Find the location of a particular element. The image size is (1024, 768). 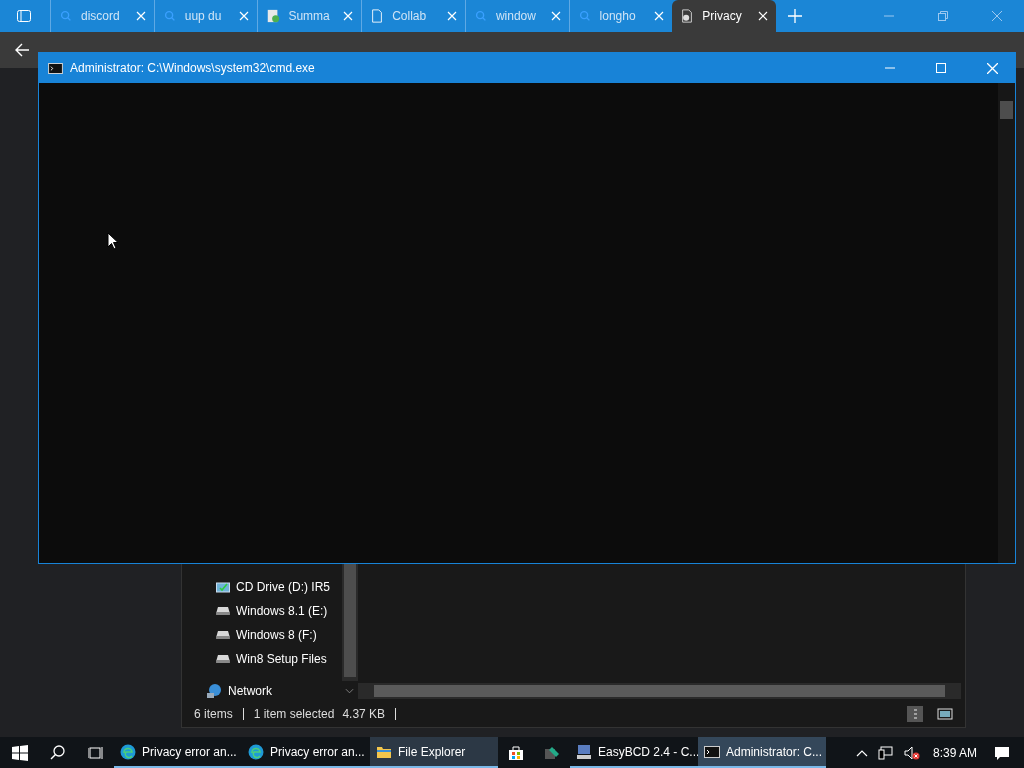

drive-item: CD Drive (D:) IR5 is located at coordinates (278, 586).